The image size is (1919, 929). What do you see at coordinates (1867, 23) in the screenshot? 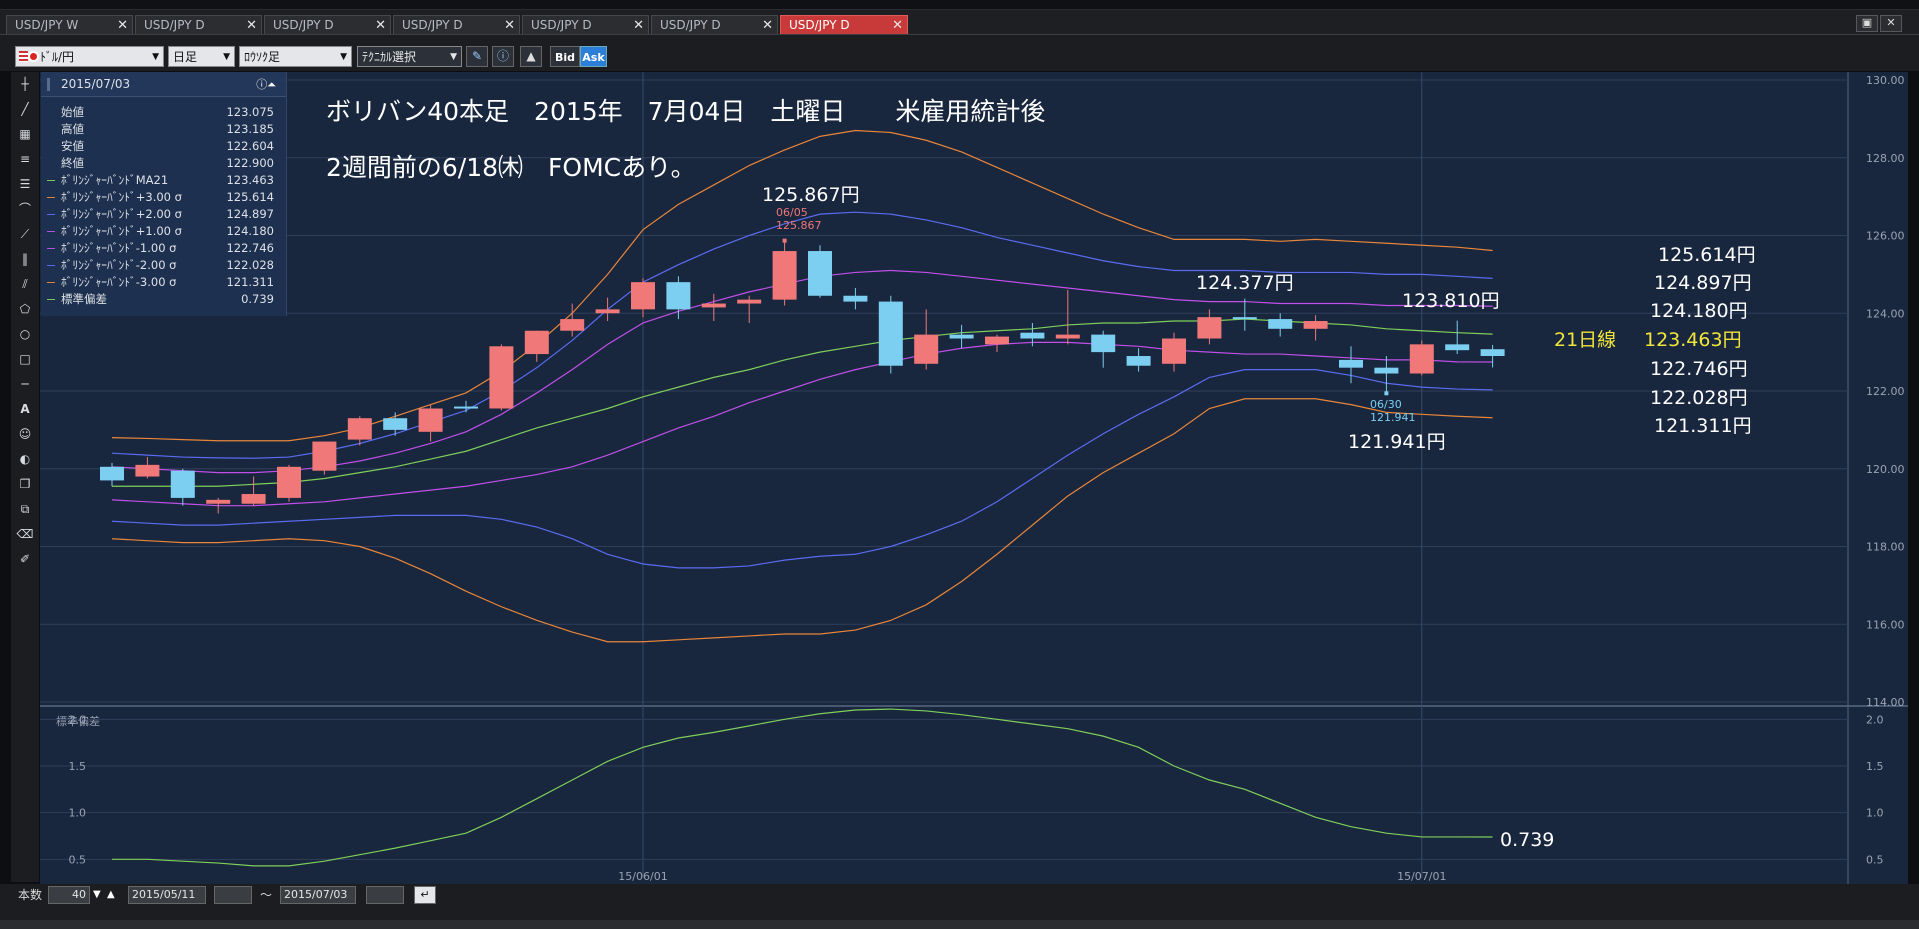
I see `maximize-icon: ▣` at bounding box center [1867, 23].